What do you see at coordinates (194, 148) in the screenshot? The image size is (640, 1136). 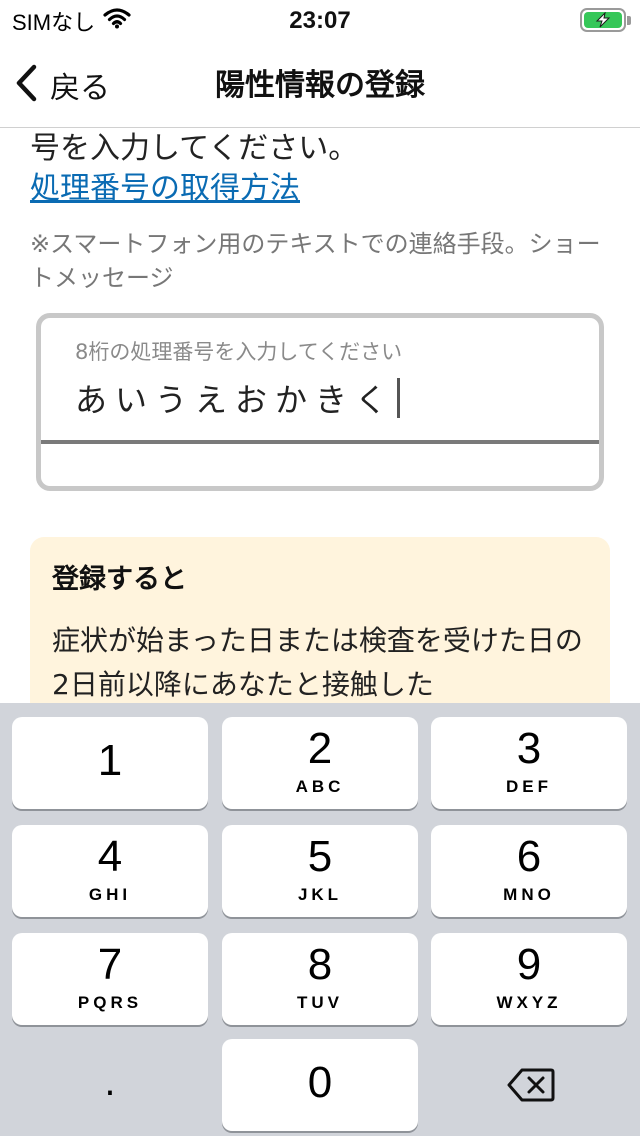 I see `instruction-text: 号を入力してください。` at bounding box center [194, 148].